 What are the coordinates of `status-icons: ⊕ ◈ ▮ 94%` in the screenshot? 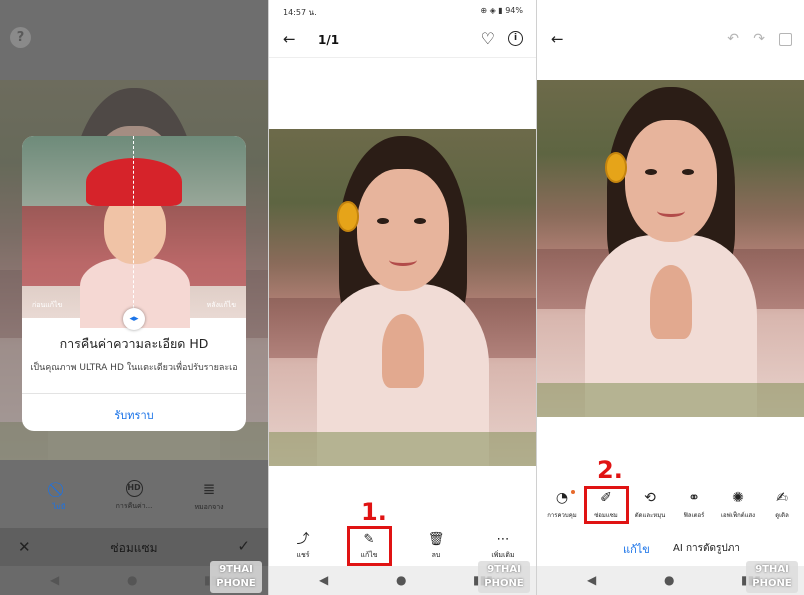 It's located at (501, 10).